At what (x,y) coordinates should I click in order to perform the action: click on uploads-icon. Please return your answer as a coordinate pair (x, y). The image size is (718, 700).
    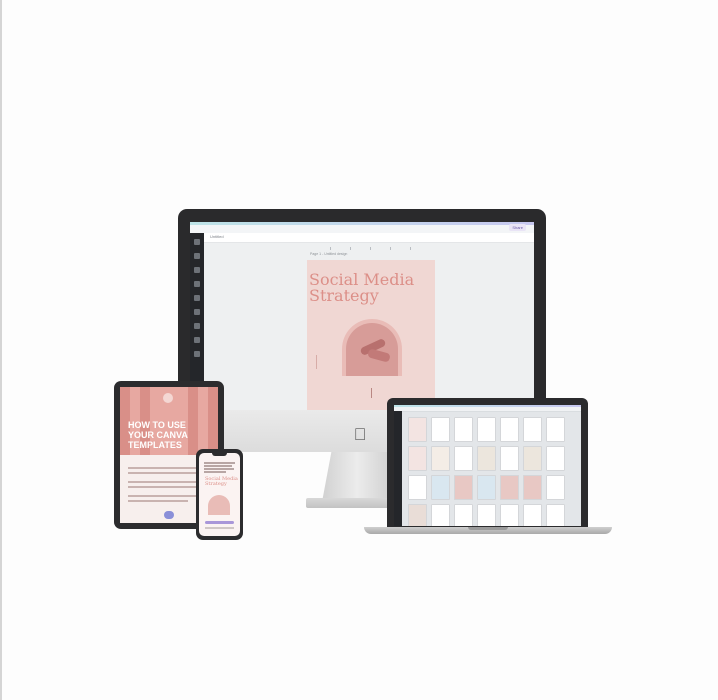
    Looking at the image, I should click on (197, 284).